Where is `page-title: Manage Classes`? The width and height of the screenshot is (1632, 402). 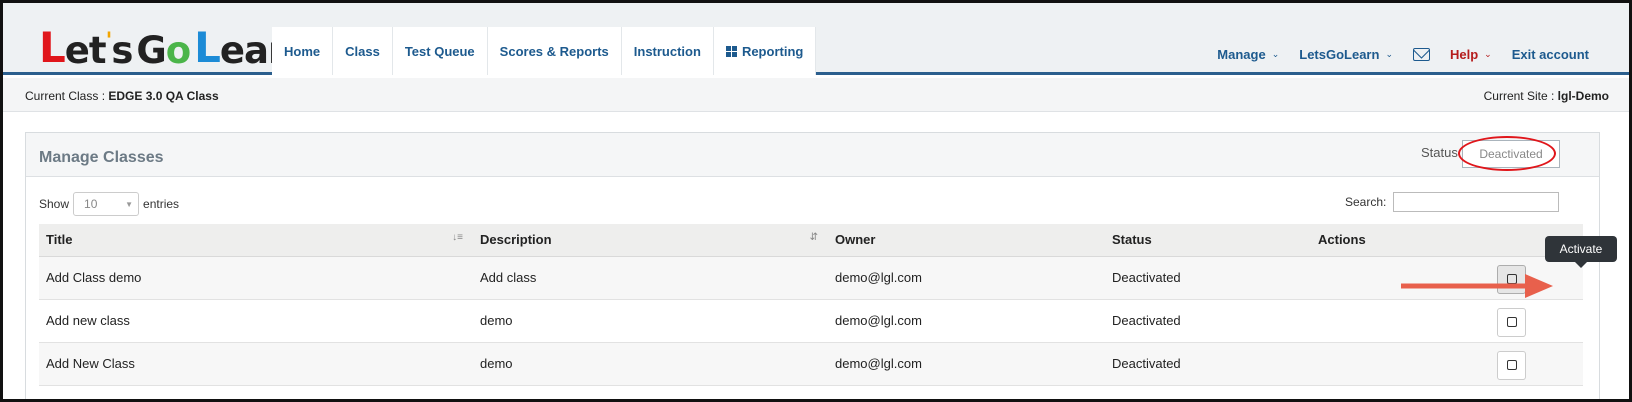
page-title: Manage Classes is located at coordinates (101, 157).